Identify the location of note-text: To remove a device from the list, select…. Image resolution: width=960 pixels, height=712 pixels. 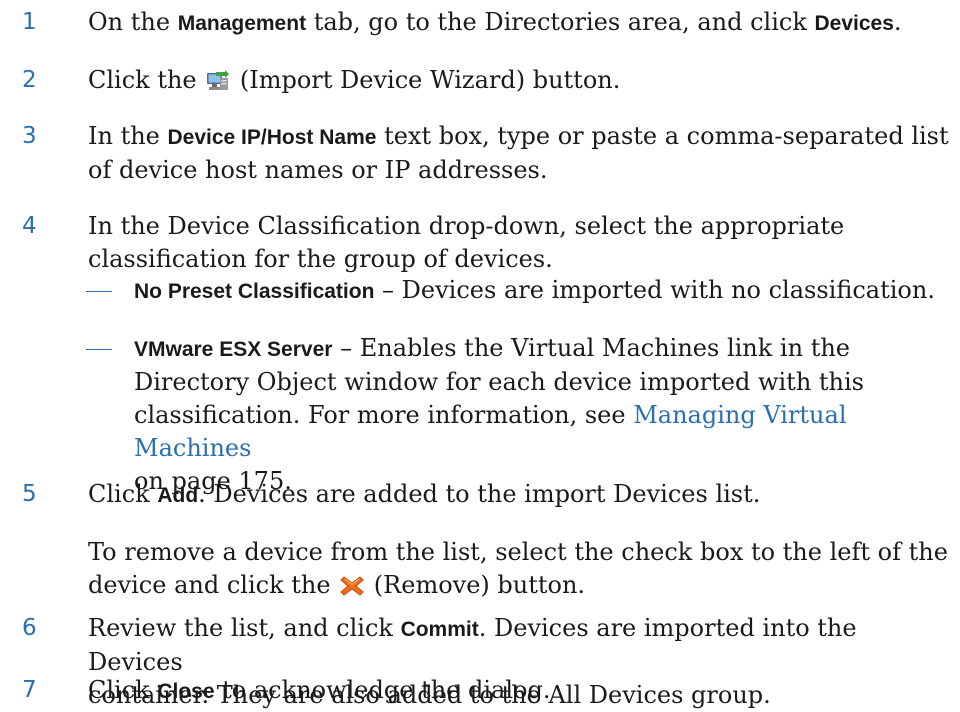
(519, 571).